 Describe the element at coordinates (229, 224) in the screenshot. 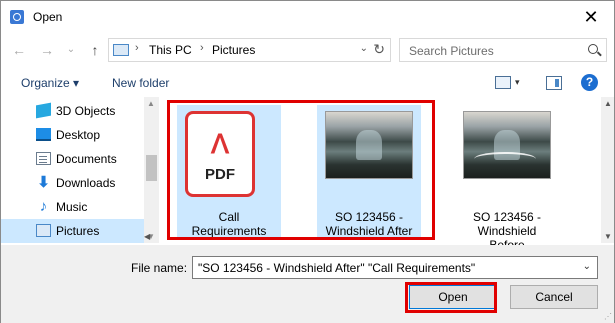

I see `file-name-label: Call Requirements` at that location.